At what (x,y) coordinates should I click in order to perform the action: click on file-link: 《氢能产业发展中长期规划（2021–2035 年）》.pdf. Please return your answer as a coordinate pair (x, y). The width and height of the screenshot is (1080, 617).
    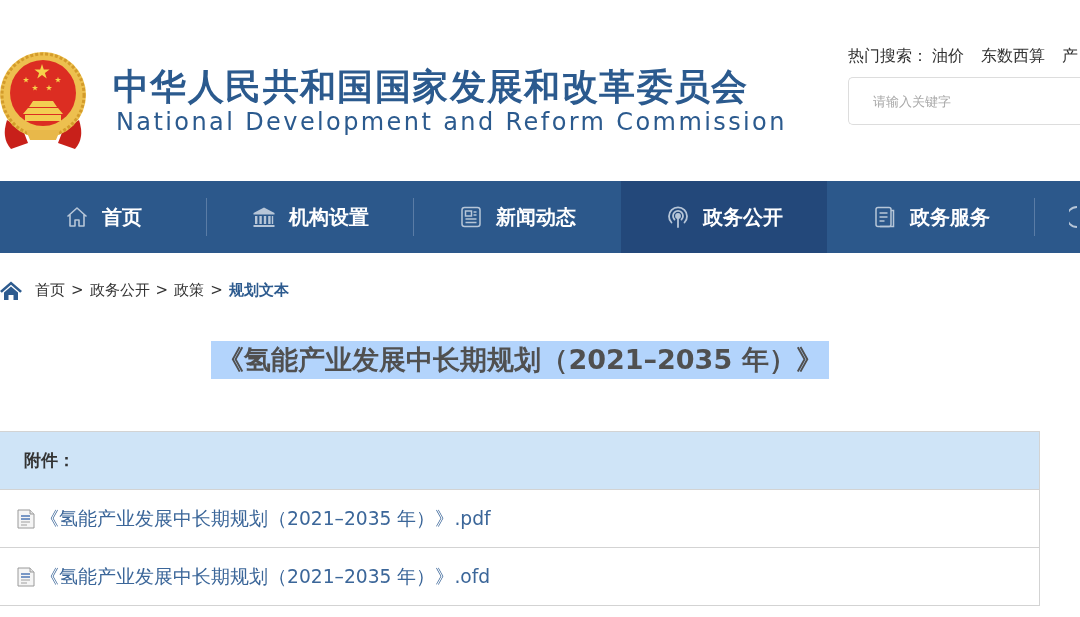
    Looking at the image, I should click on (265, 518).